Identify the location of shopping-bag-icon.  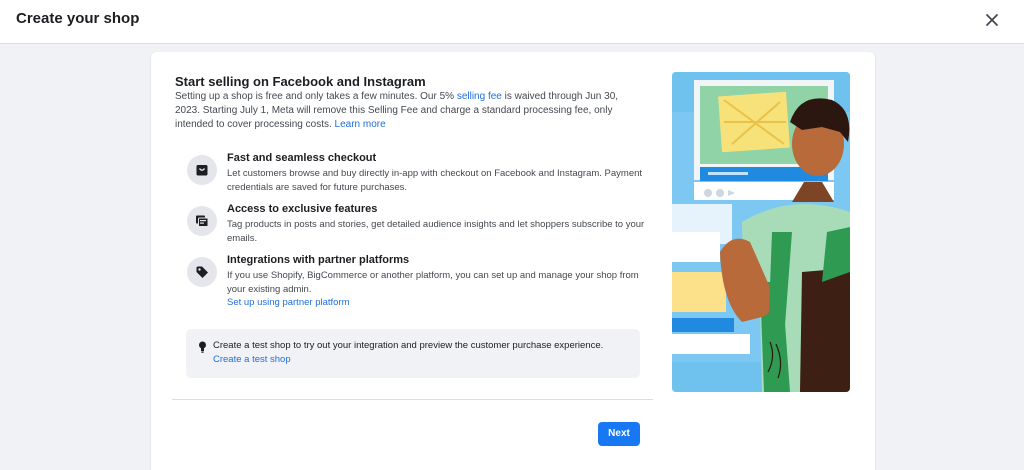
(202, 170).